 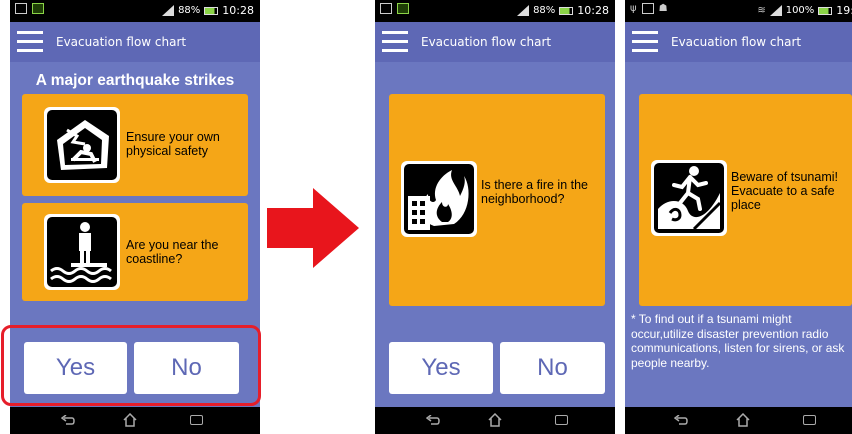 I want to click on card-text: Are you near the coastline?, so click(x=172, y=252).